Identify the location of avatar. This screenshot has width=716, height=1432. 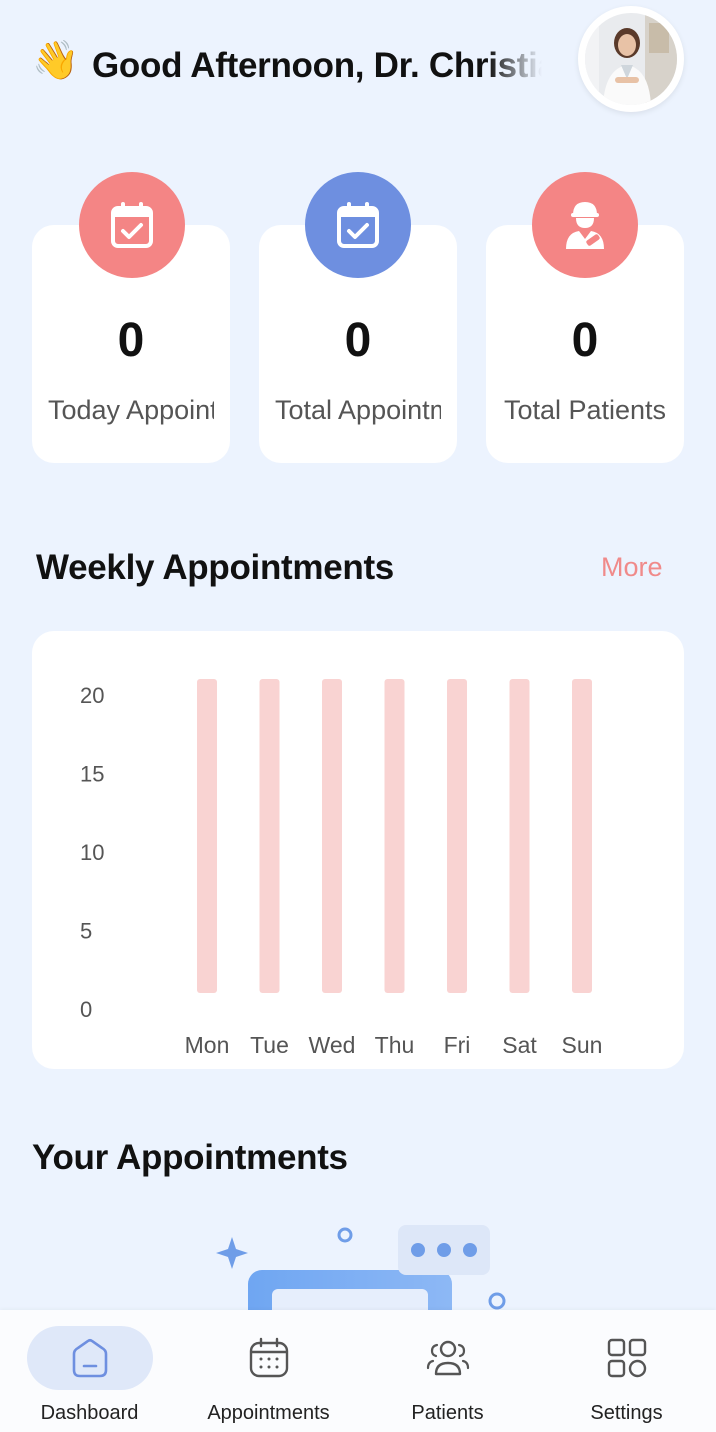
(631, 59).